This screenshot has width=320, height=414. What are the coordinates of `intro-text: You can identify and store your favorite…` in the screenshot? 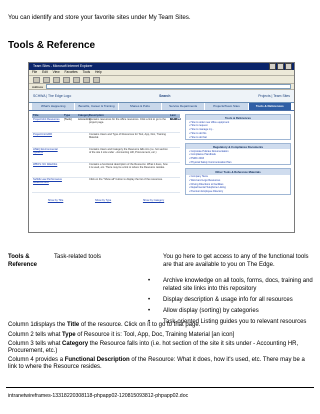 It's located at (99, 17).